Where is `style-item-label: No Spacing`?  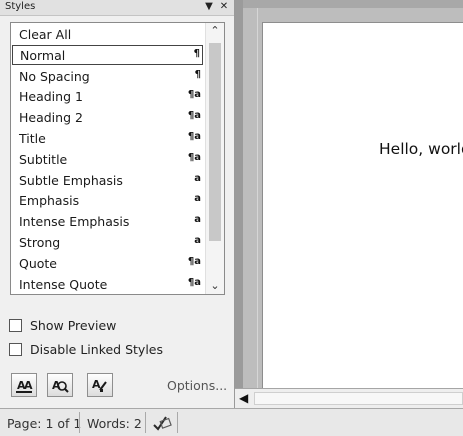
style-item-label: No Spacing is located at coordinates (54, 76).